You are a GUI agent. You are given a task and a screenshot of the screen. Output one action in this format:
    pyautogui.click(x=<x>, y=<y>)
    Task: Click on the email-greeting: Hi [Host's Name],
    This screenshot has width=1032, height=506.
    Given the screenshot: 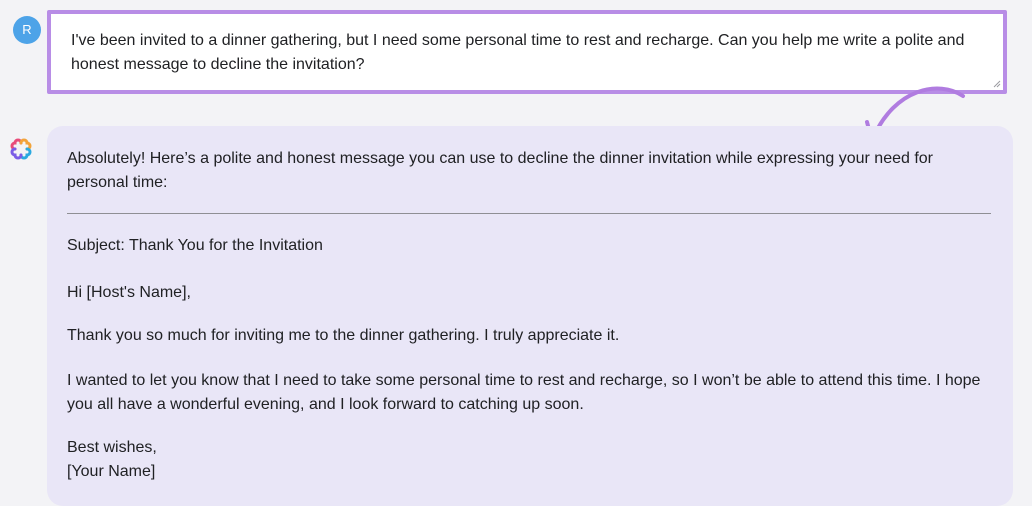 What is the action you would take?
    pyautogui.click(x=129, y=292)
    